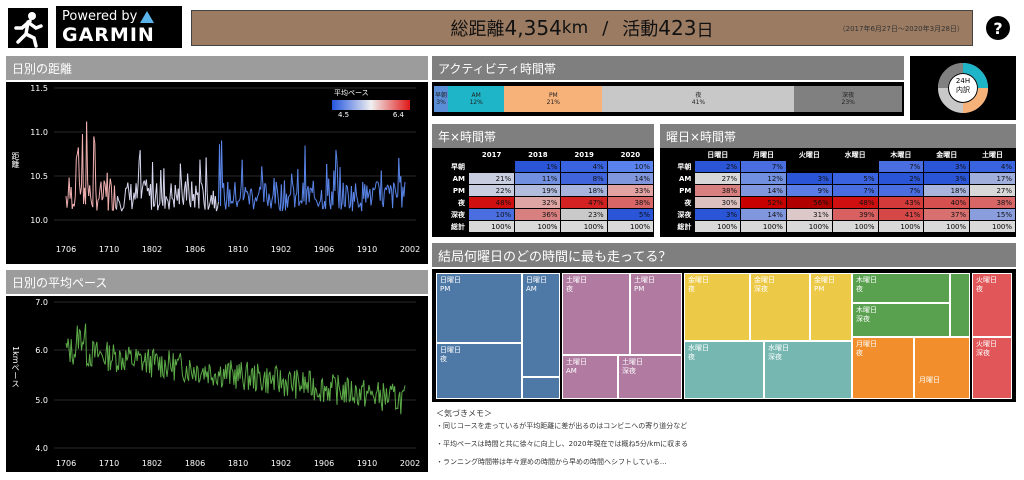 This screenshot has width=1024, height=480. What do you see at coordinates (630, 202) in the screenshot?
I see `table-cell: 38%` at bounding box center [630, 202].